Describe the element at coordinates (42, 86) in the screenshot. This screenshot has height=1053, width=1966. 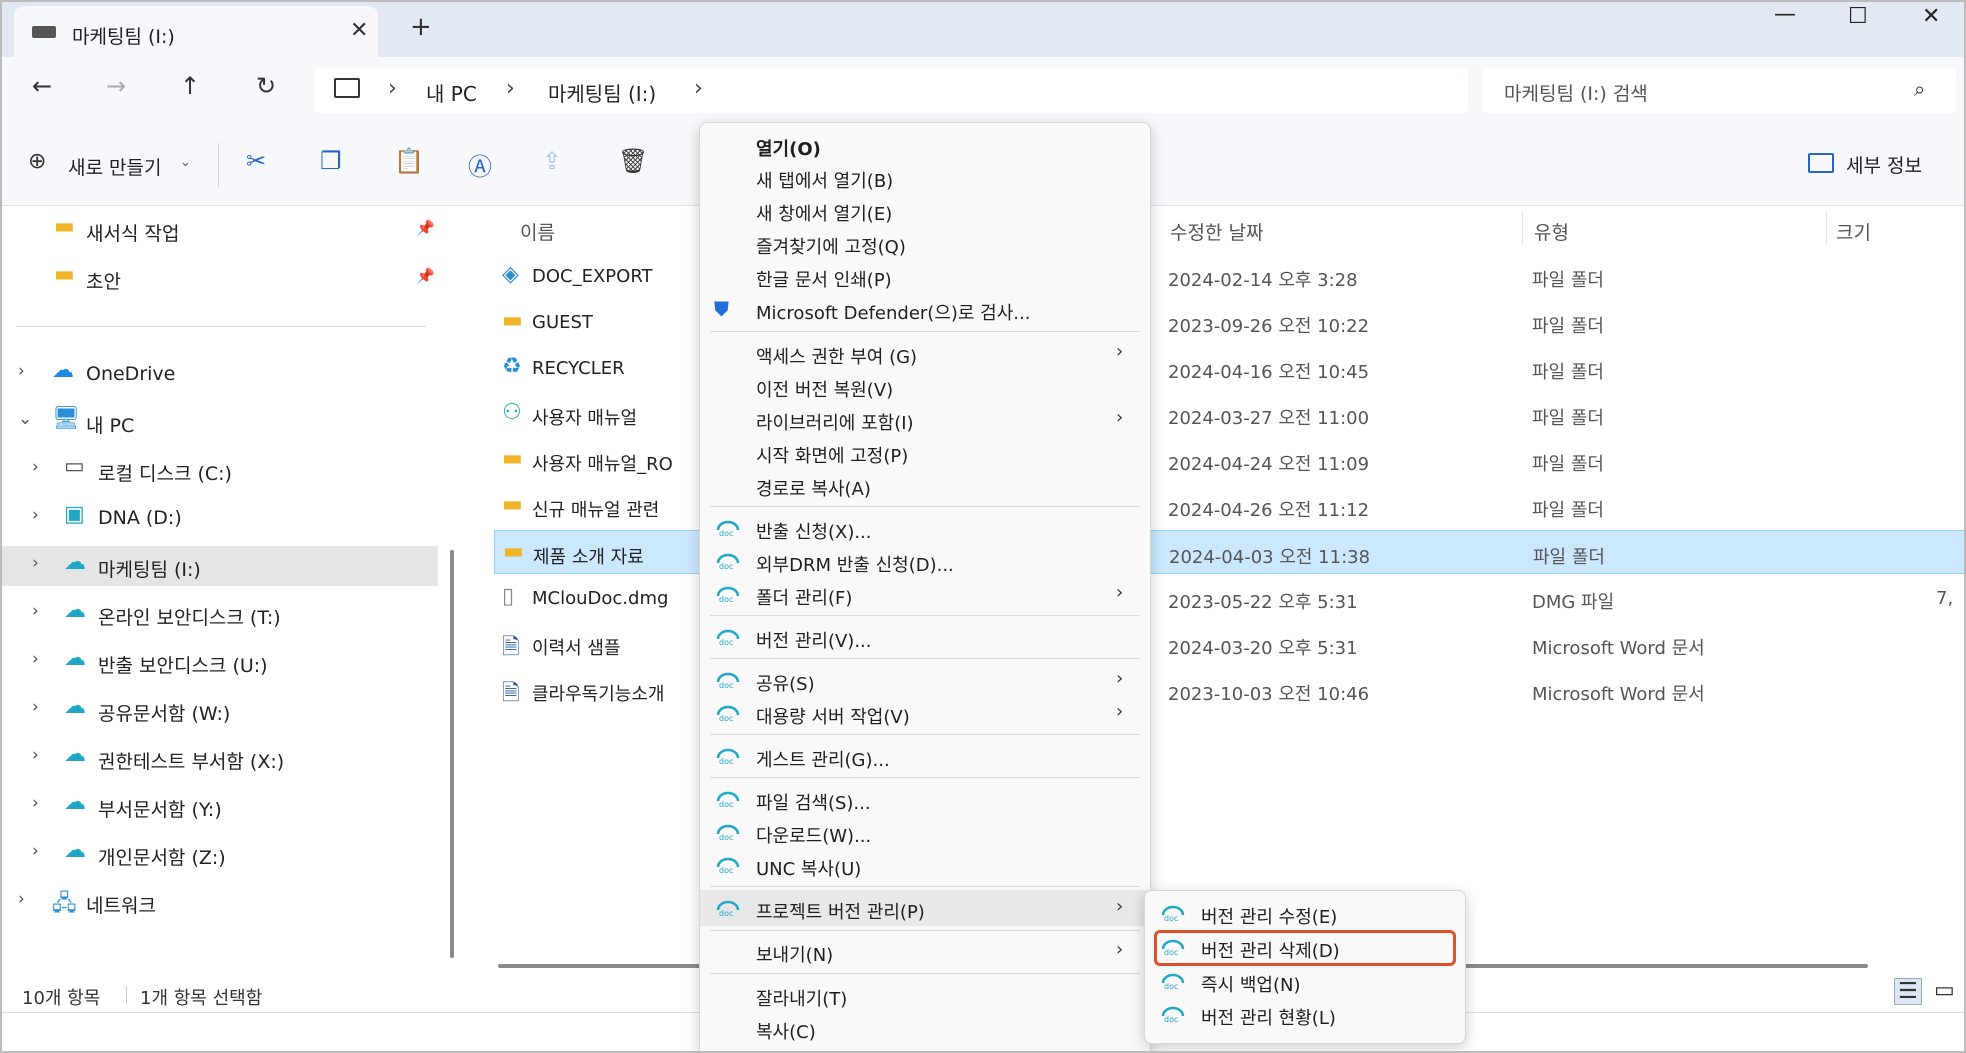
I see `back-button: ←` at that location.